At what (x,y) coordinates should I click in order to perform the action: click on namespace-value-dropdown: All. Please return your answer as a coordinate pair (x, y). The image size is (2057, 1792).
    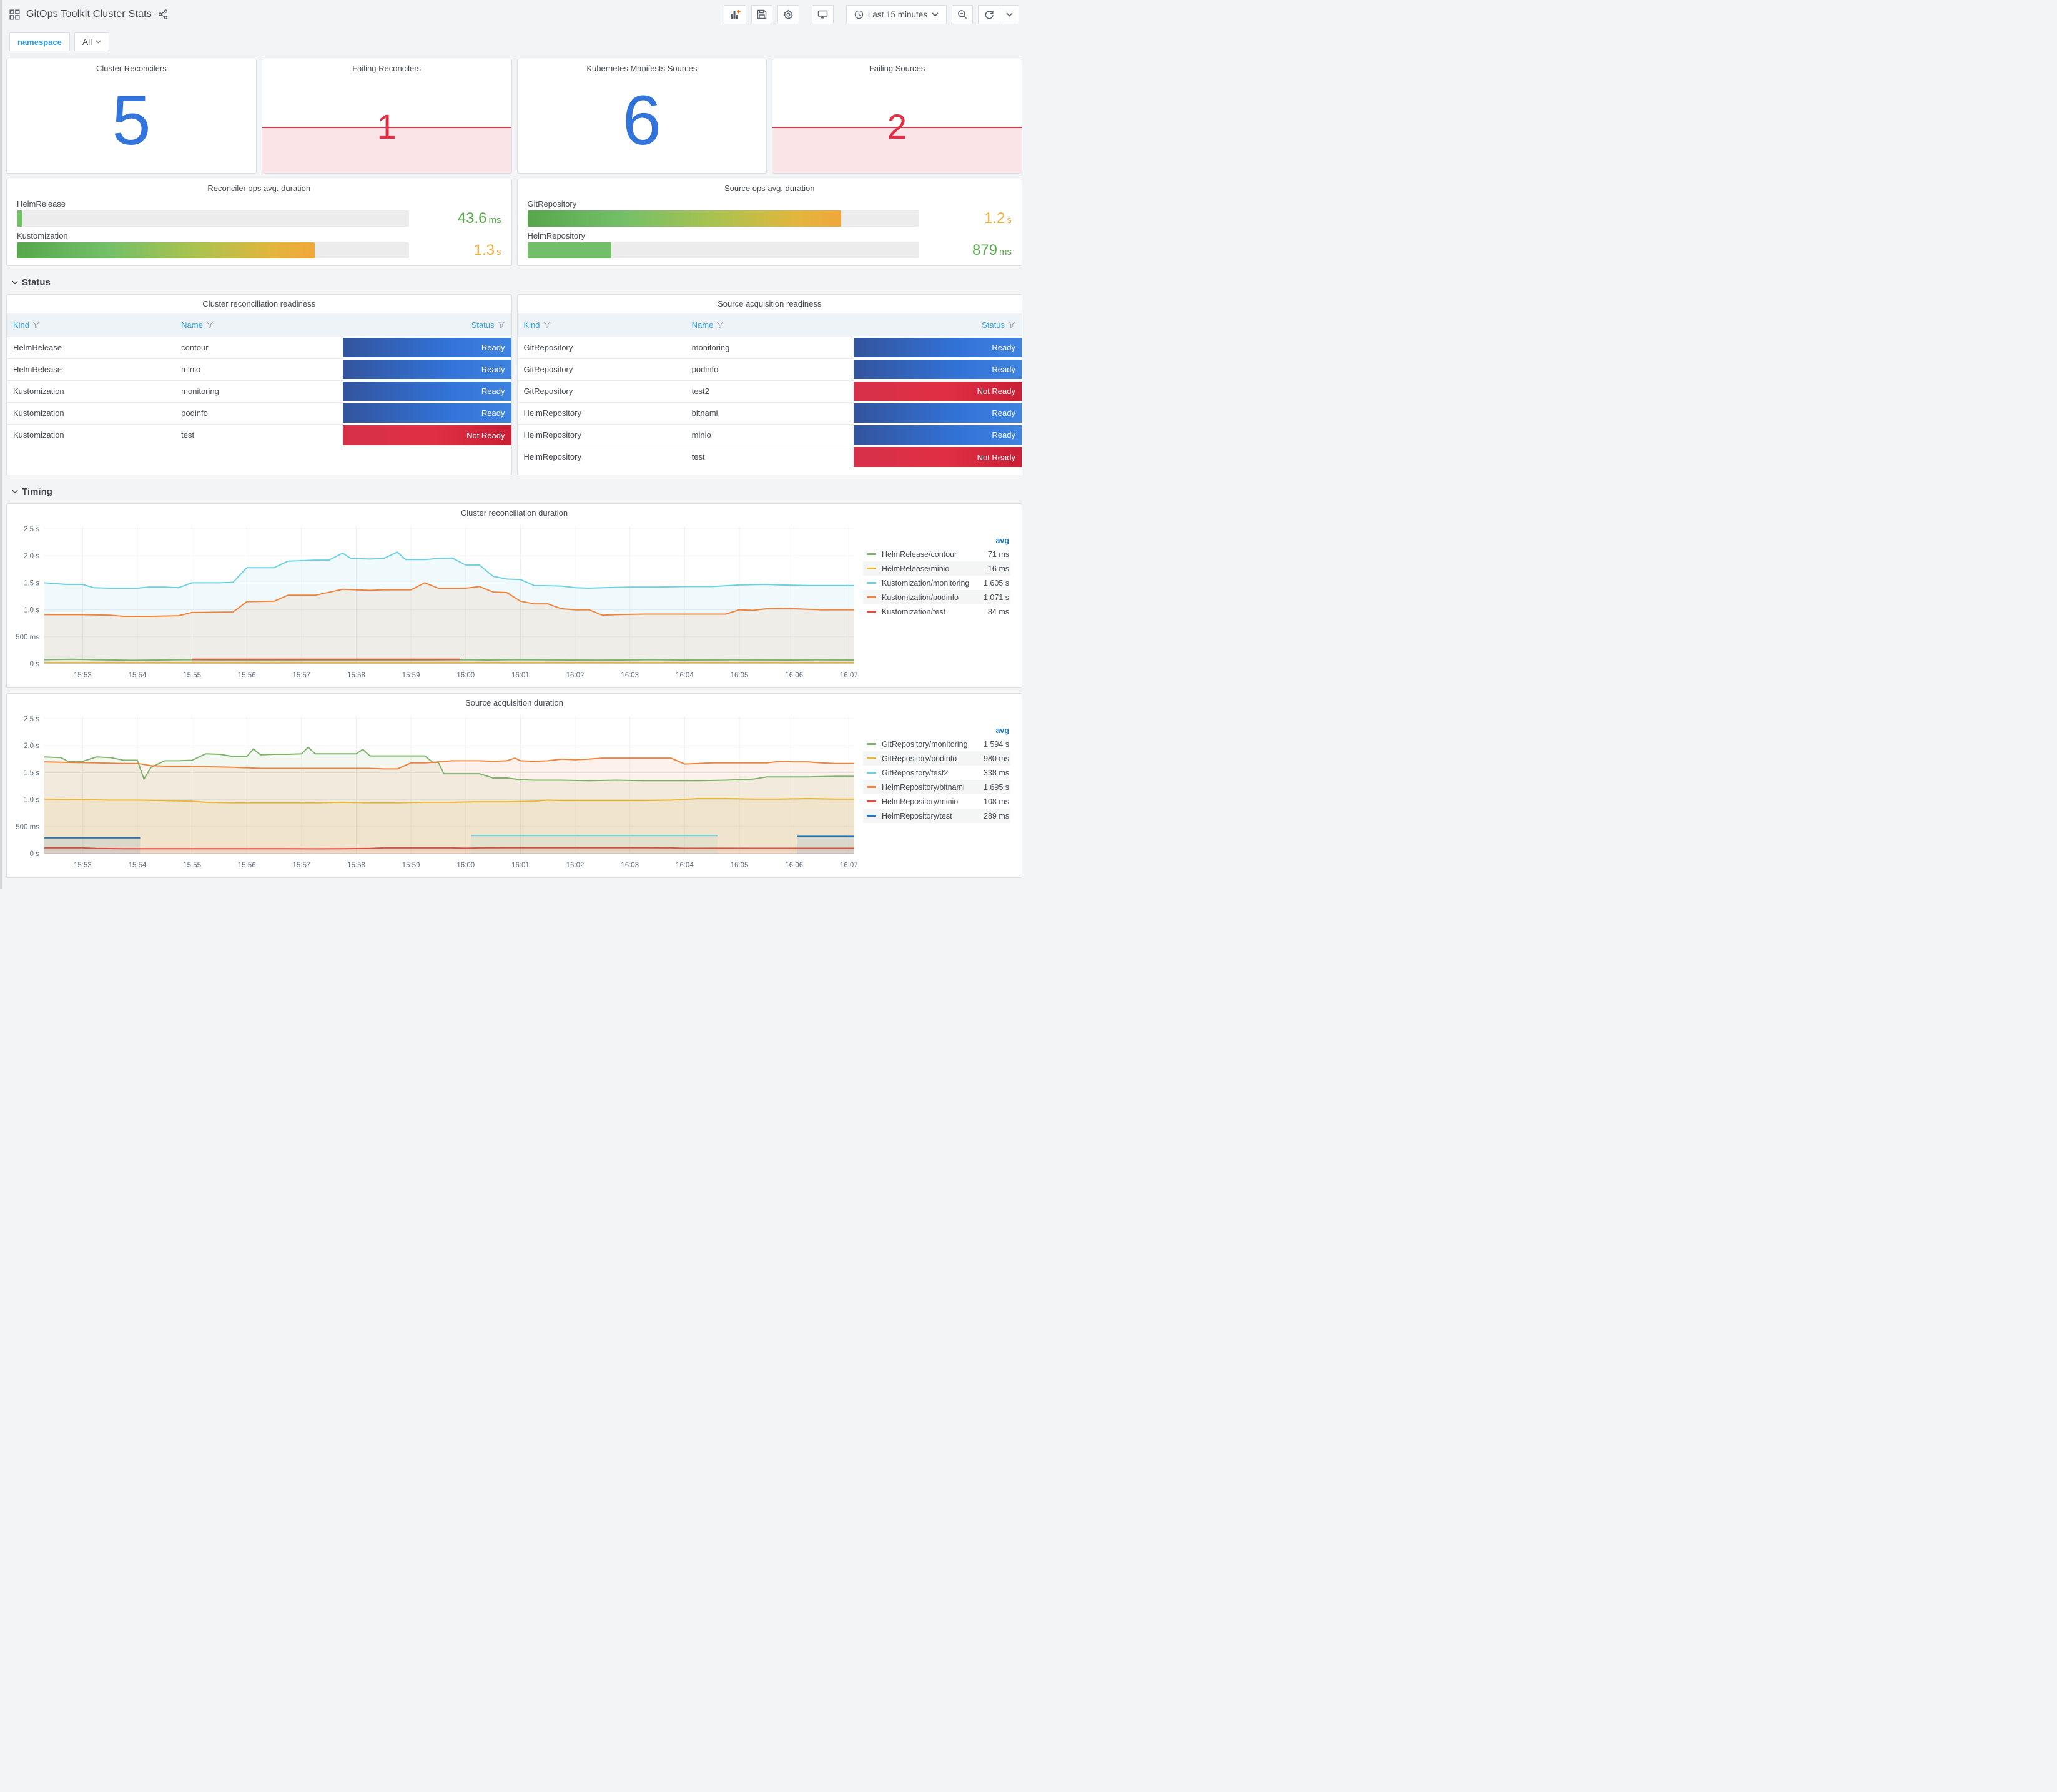
    Looking at the image, I should click on (92, 41).